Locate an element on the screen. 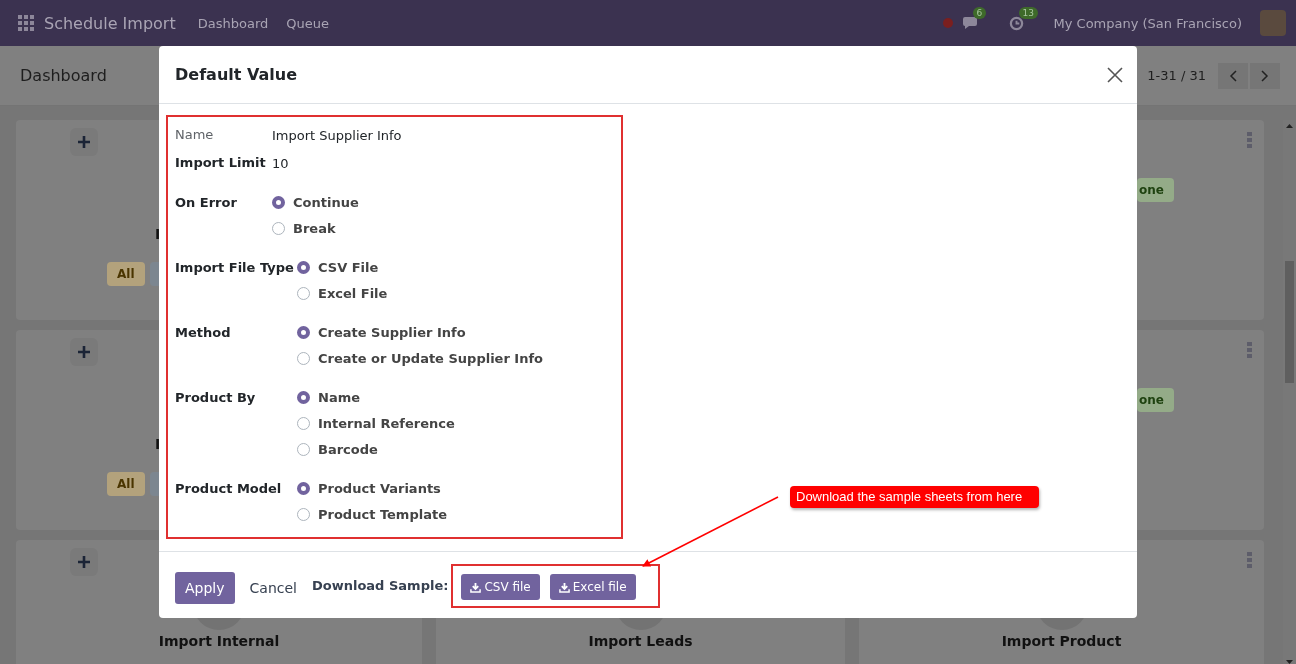 This screenshot has width=1296, height=664. status-dot-icon is located at coordinates (947, 23).